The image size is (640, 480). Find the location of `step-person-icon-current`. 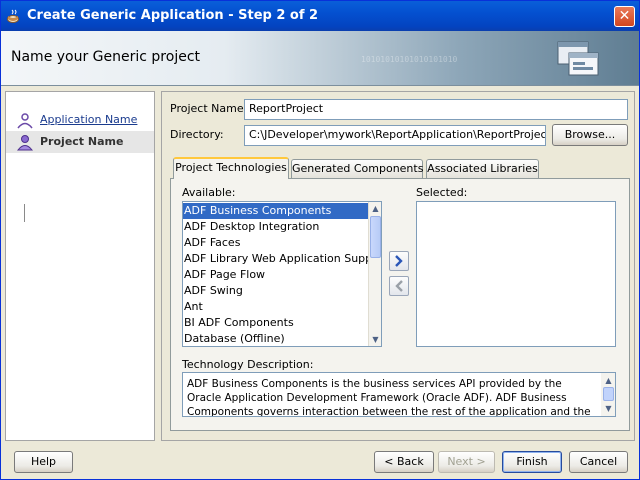

step-person-icon-current is located at coordinates (25, 143).